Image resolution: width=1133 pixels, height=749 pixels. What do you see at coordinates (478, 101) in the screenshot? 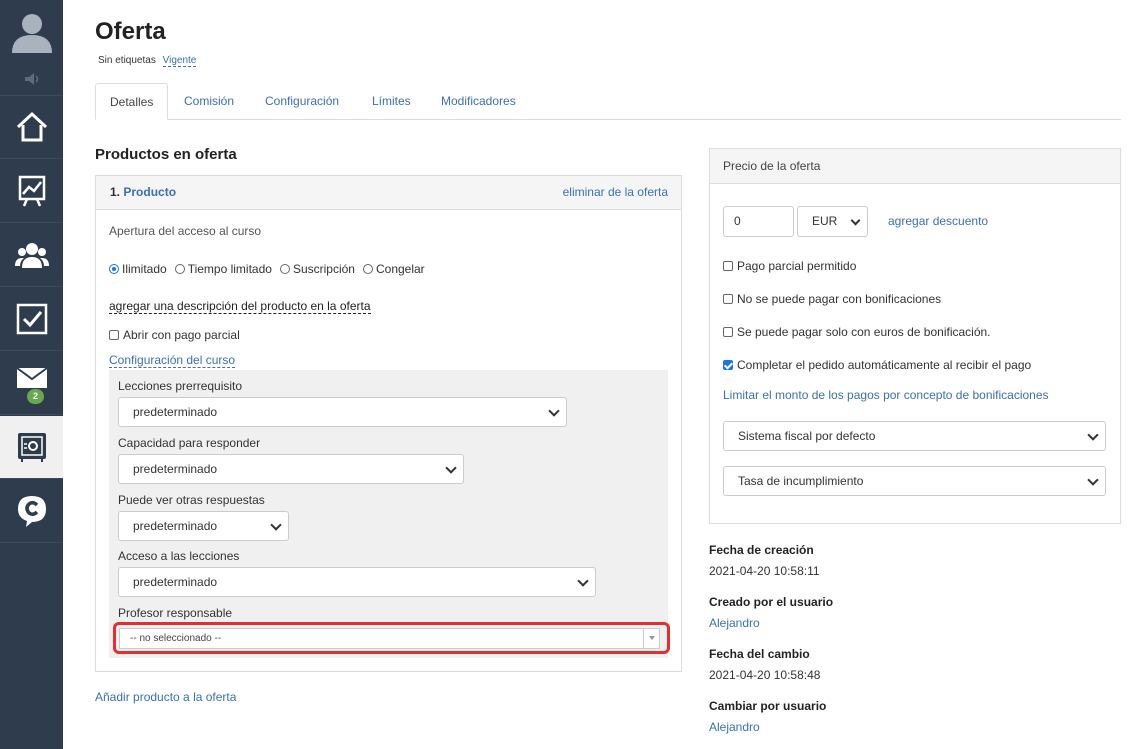
I see `tab-modifiers: Modificadores` at bounding box center [478, 101].